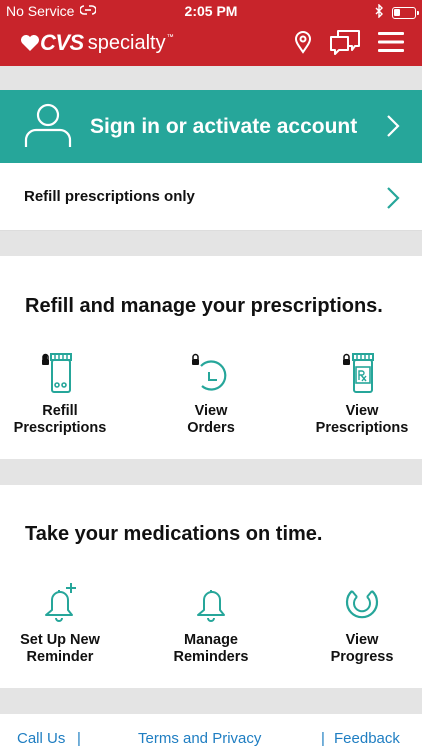 The height and width of the screenshot is (750, 422). Describe the element at coordinates (41, 738) in the screenshot. I see `call-us-link: Call Us` at that location.